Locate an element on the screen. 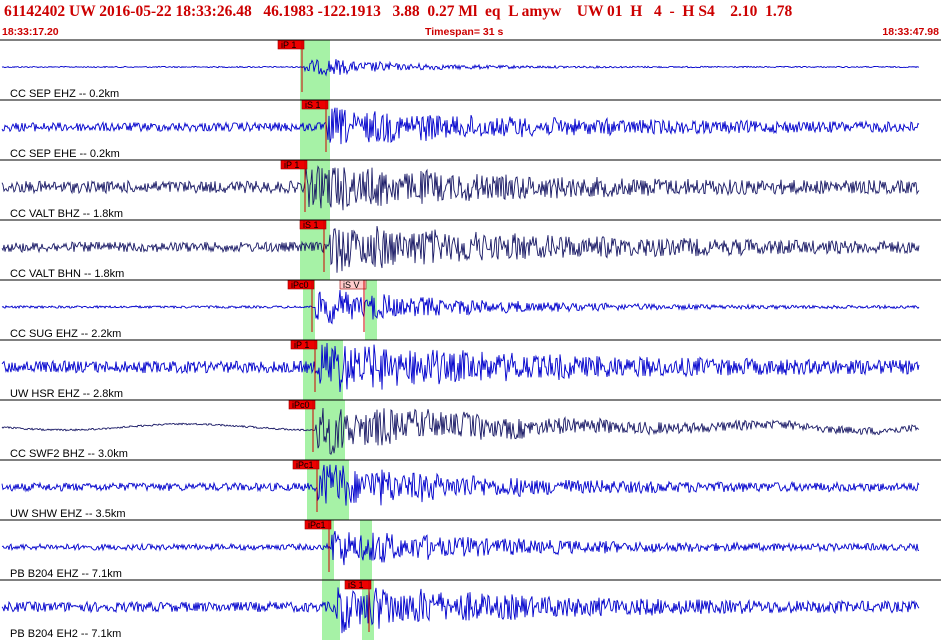 The height and width of the screenshot is (640, 941). trace-panel: iPc1 PB B204 EHZ -- 7.1km is located at coordinates (470, 549).